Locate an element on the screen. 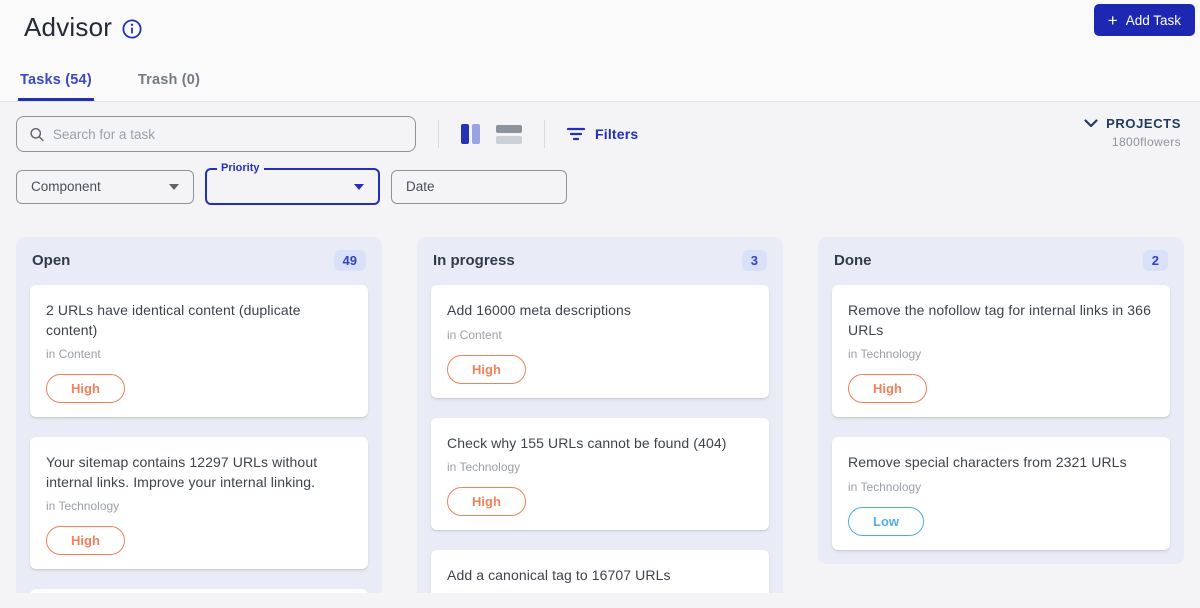 The height and width of the screenshot is (608, 1200). project-name: 1800flowers is located at coordinates (1146, 142).